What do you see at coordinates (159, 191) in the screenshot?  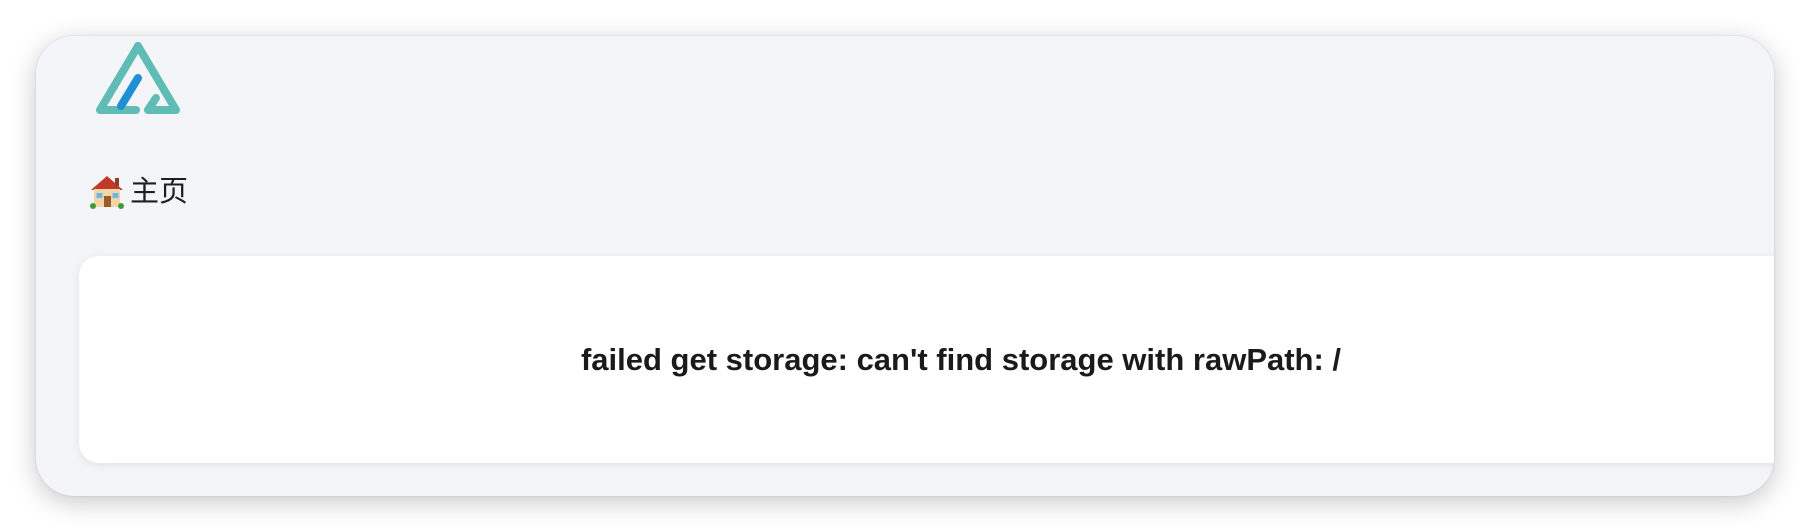 I see `breadcrumb-home-label: 主页` at bounding box center [159, 191].